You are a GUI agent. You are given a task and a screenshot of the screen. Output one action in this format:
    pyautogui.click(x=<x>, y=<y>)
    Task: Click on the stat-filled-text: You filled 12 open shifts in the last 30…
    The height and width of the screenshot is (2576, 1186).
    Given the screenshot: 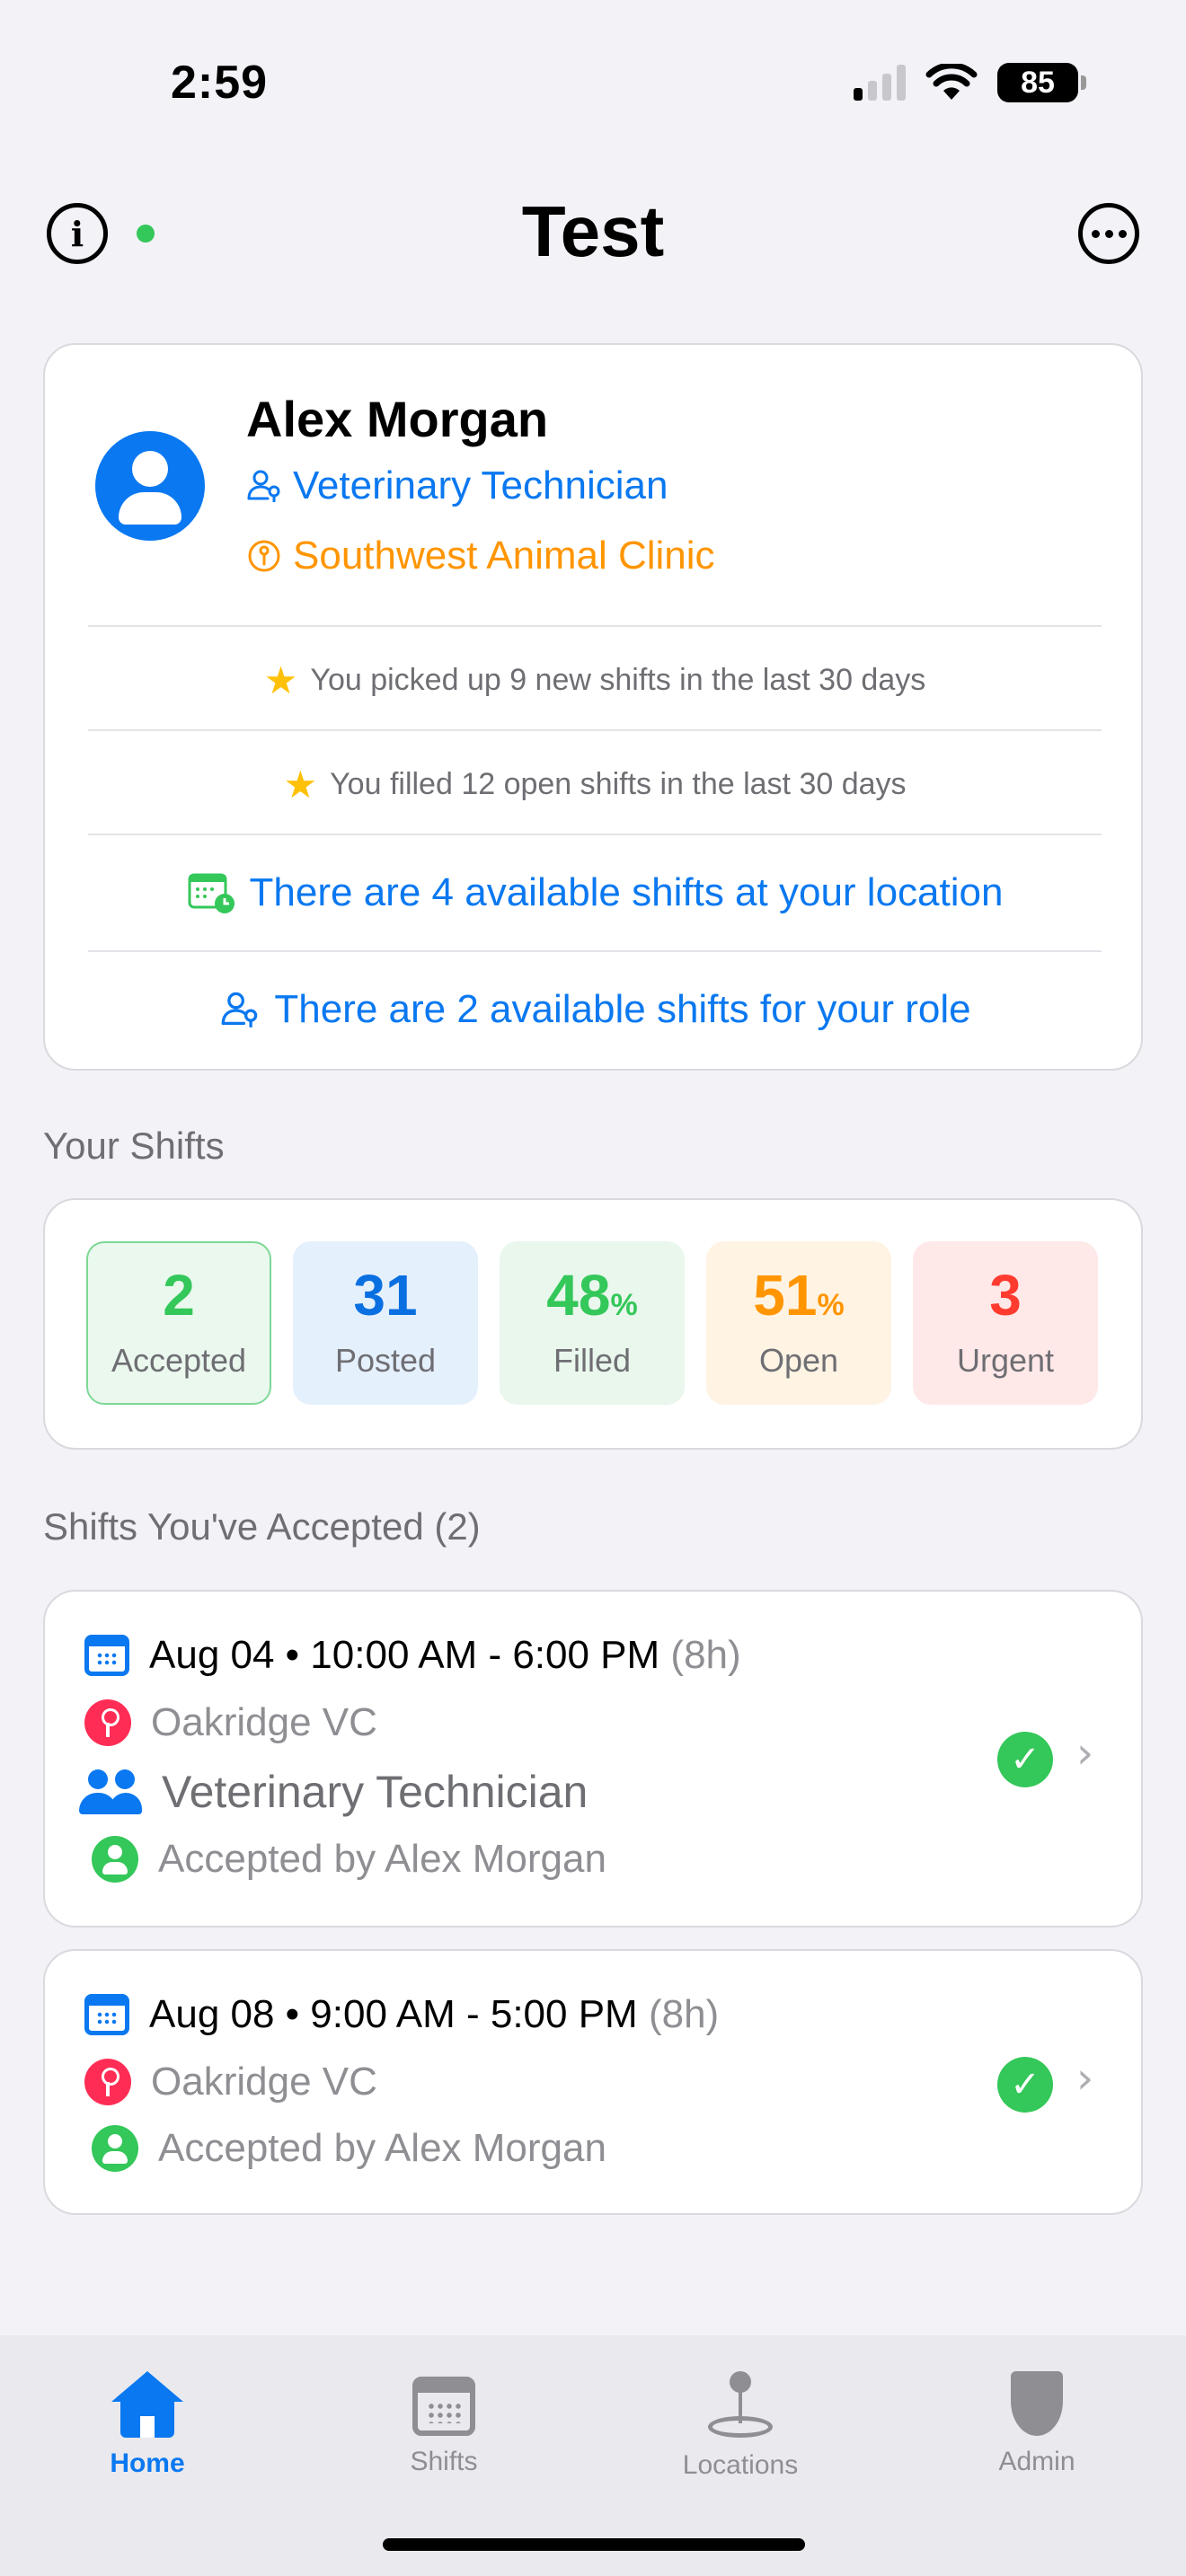 What is the action you would take?
    pyautogui.click(x=618, y=783)
    